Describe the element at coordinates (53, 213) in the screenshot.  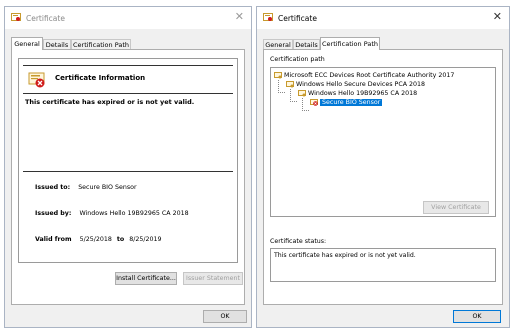
I see `issued-by-label: Issued by:` at that location.